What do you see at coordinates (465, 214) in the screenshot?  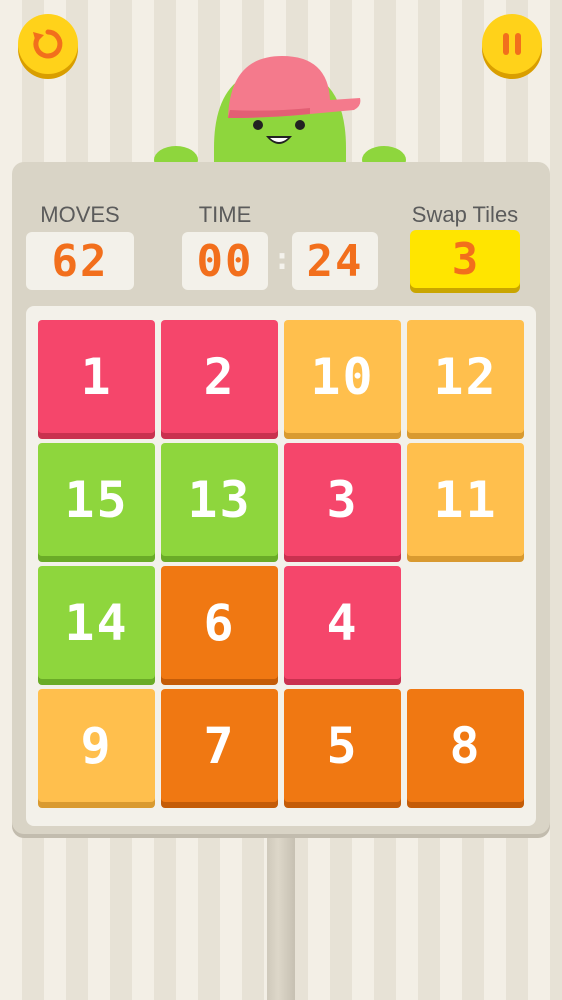 I see `swap-tiles-label: Swap Tiles` at bounding box center [465, 214].